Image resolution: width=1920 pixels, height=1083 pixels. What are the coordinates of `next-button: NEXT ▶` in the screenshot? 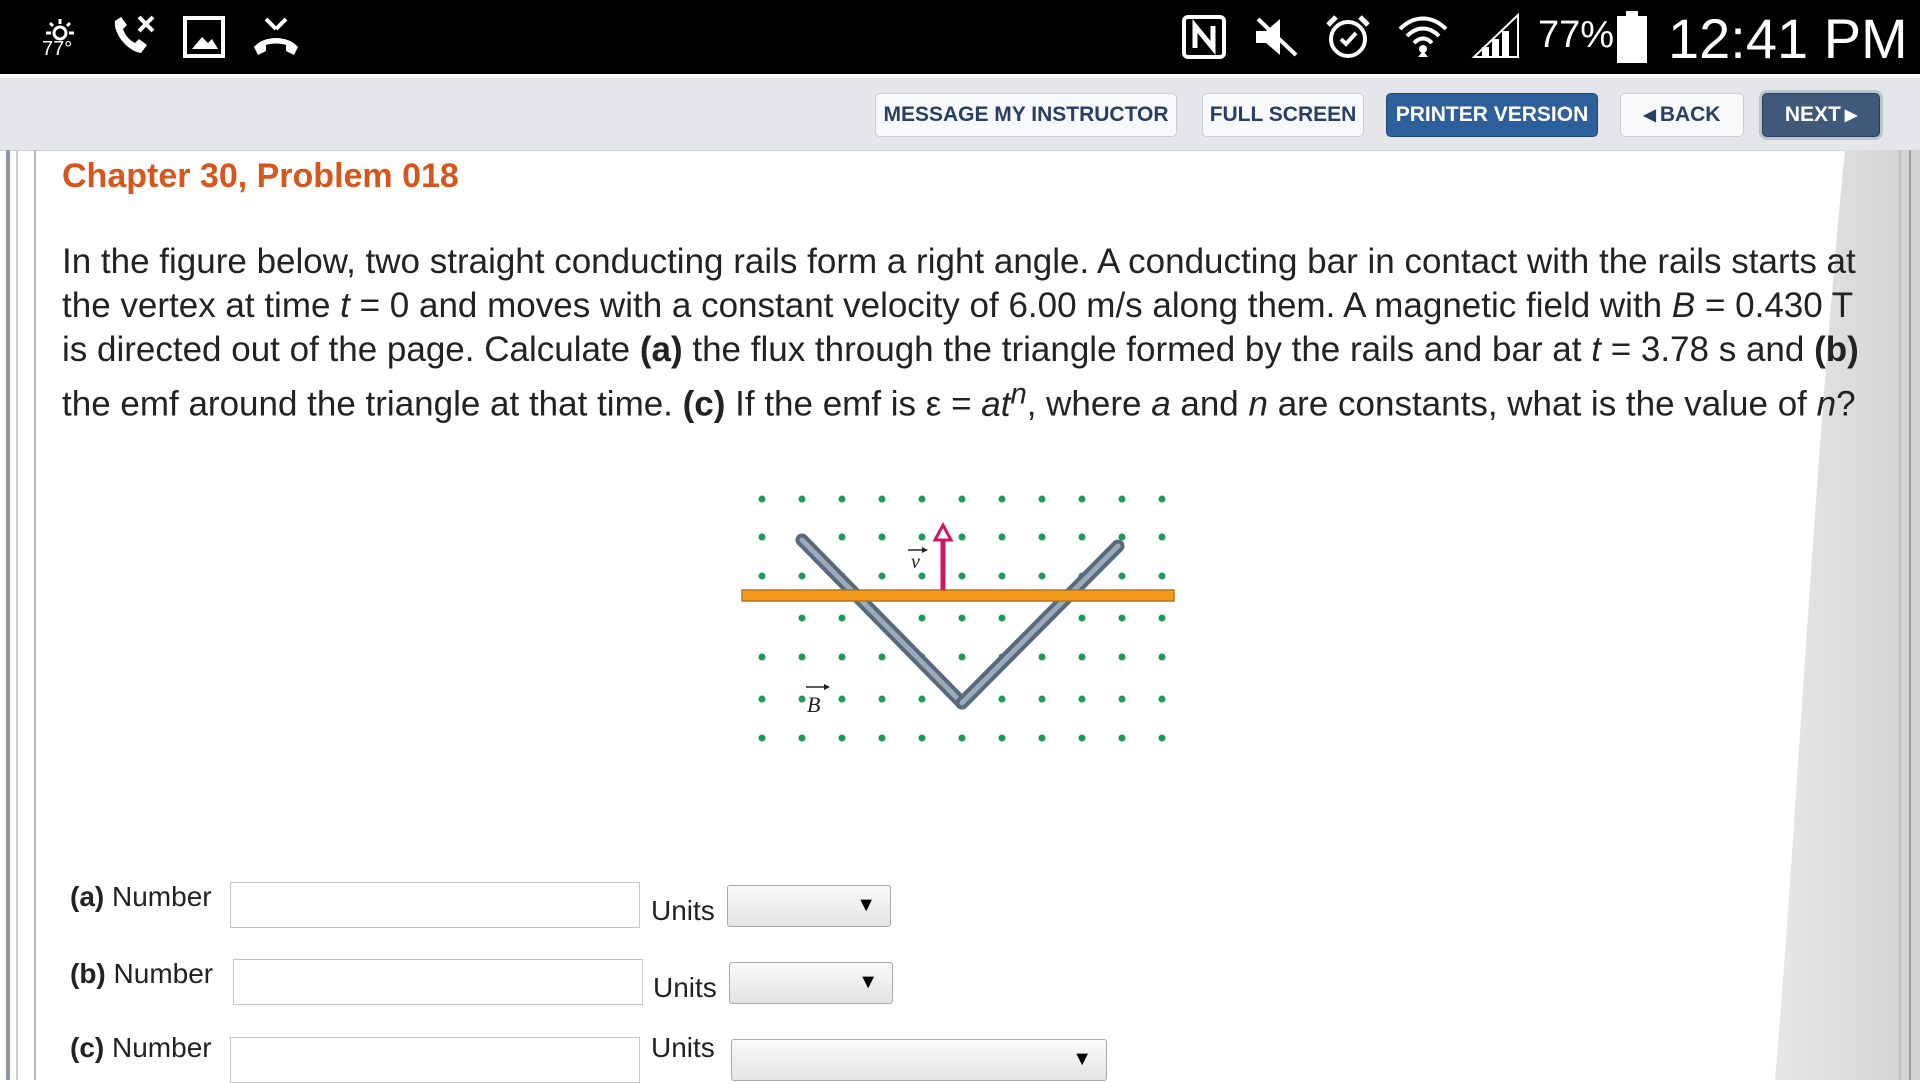 It's located at (1821, 115).